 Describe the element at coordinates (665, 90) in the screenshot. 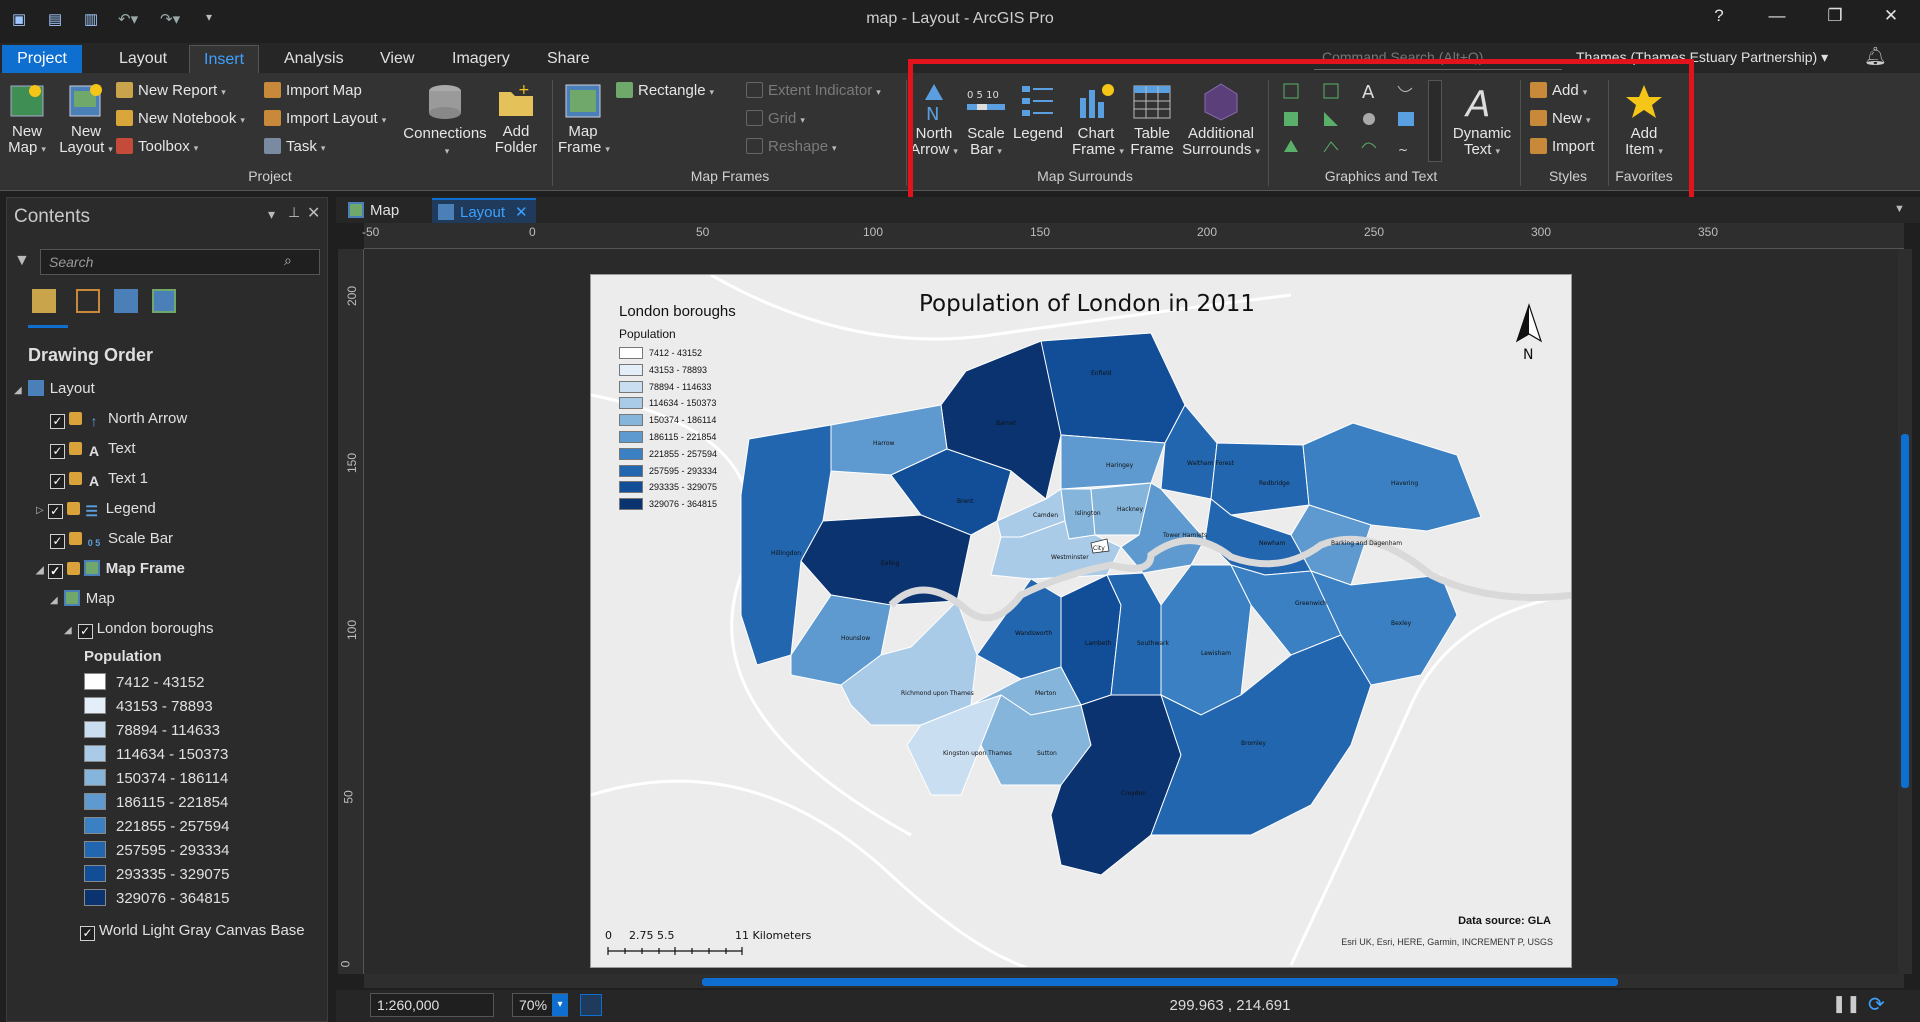

I see `rectangle-button: Rectangle ▾` at that location.